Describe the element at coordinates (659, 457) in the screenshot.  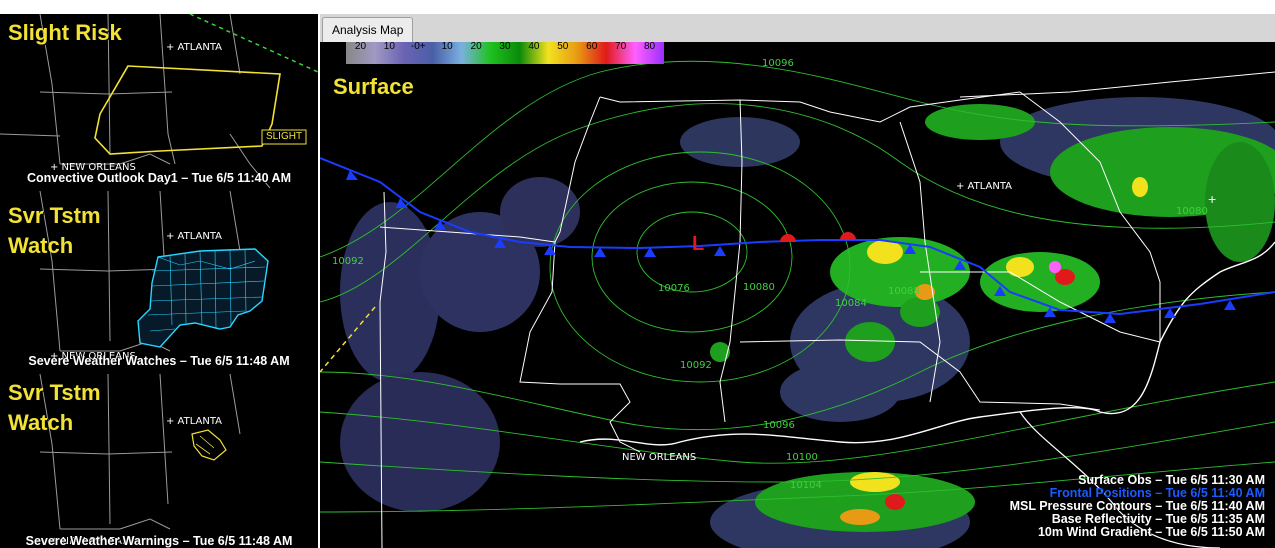
I see `city-new-orleans: NEW ORLEANS` at that location.